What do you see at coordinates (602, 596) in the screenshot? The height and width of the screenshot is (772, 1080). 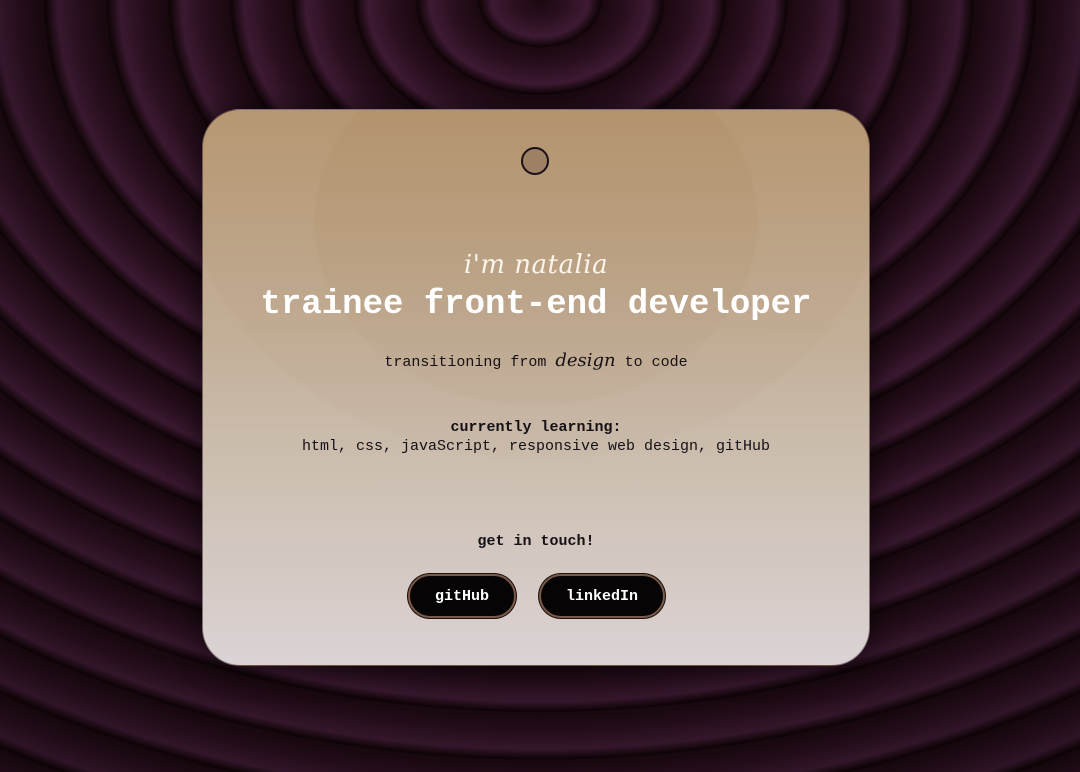 I see `linkedin-button: linkedIn` at bounding box center [602, 596].